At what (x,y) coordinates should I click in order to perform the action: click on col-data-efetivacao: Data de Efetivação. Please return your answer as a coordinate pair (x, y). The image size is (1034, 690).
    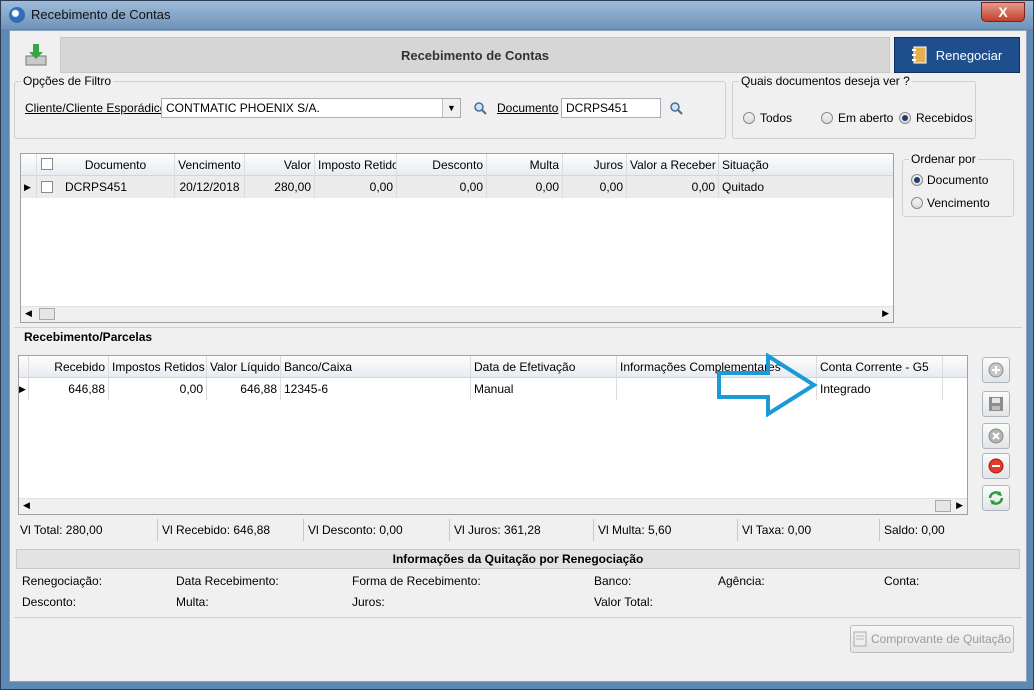
    Looking at the image, I should click on (544, 367).